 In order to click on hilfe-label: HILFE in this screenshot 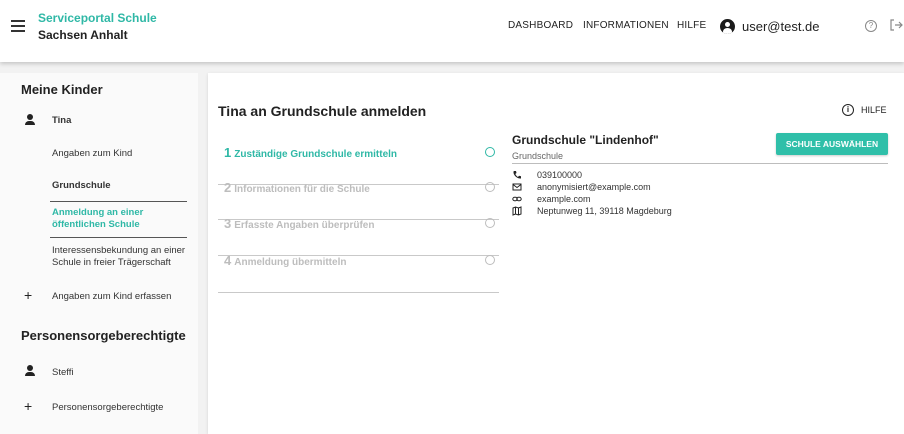, I will do `click(874, 110)`.